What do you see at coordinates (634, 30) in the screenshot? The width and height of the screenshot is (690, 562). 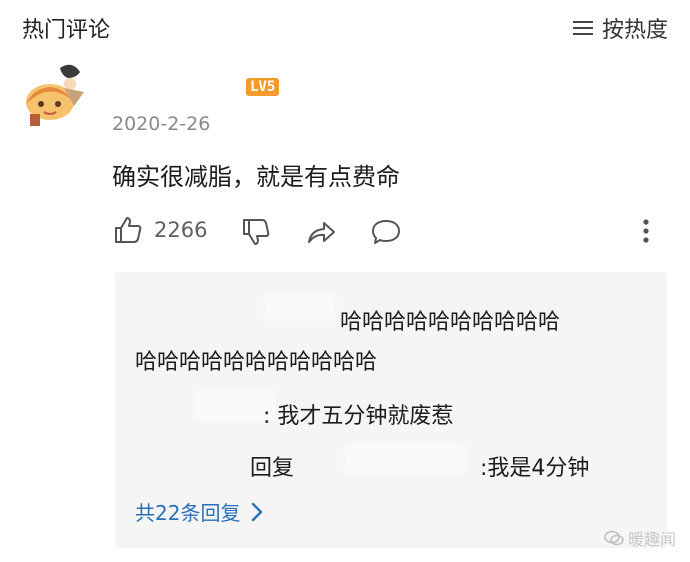 I see `sort-label: 按热度` at bounding box center [634, 30].